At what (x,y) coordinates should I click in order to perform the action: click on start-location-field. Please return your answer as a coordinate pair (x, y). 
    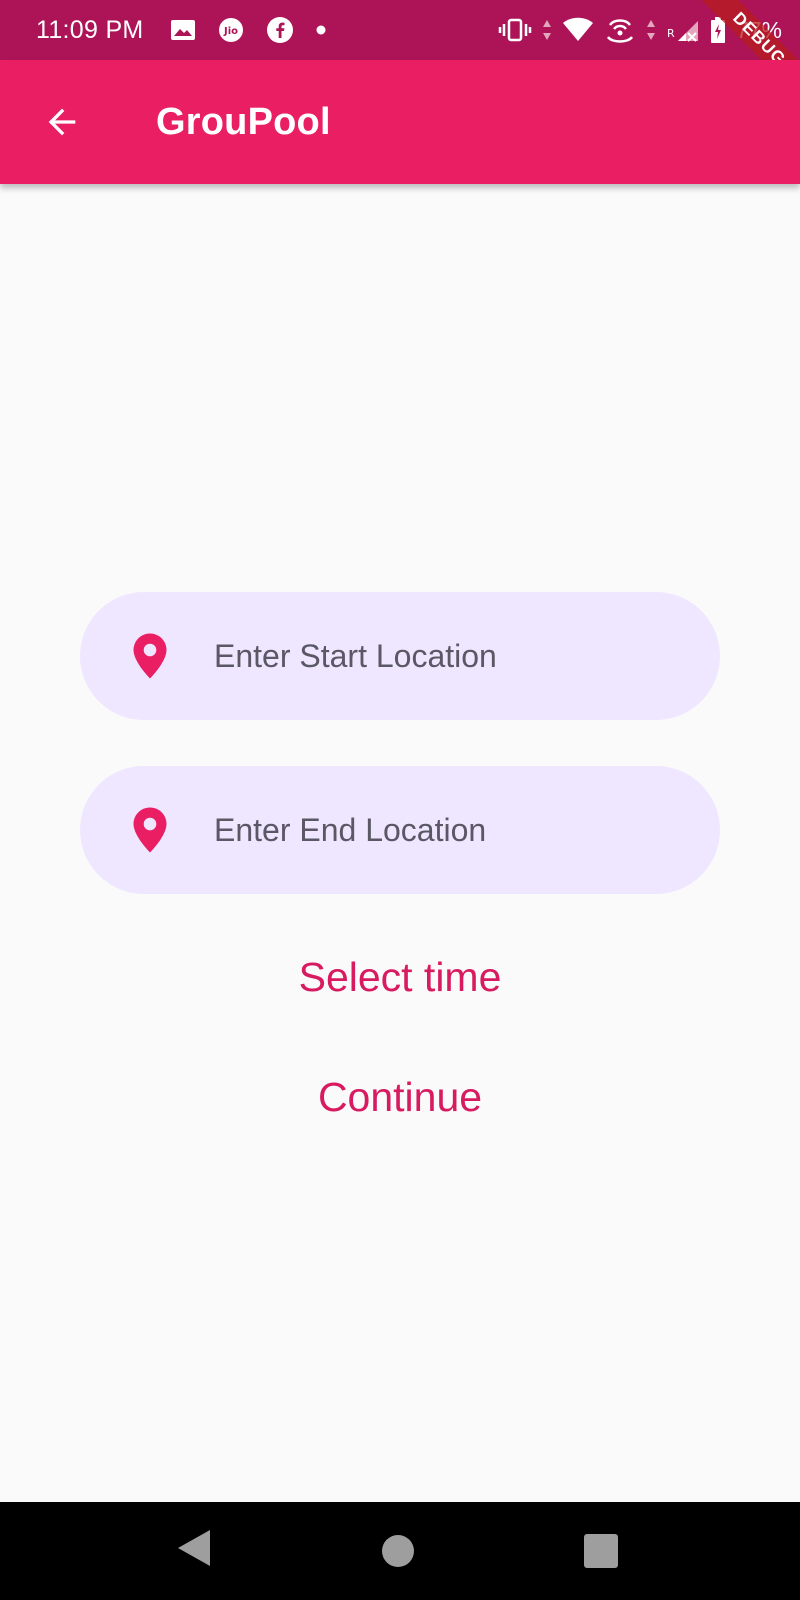
    Looking at the image, I should click on (400, 656).